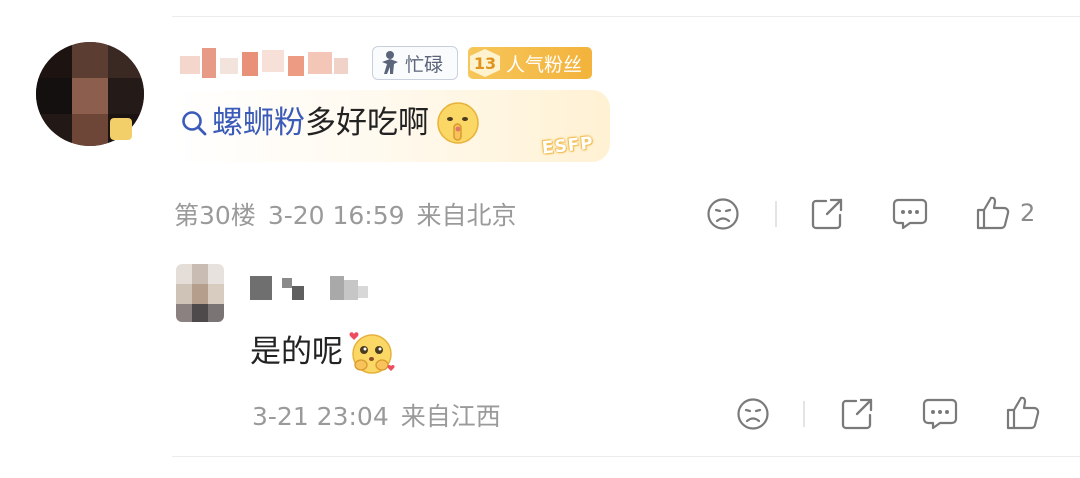 This screenshot has width=1080, height=478. I want to click on reply-username, so click(315, 288).